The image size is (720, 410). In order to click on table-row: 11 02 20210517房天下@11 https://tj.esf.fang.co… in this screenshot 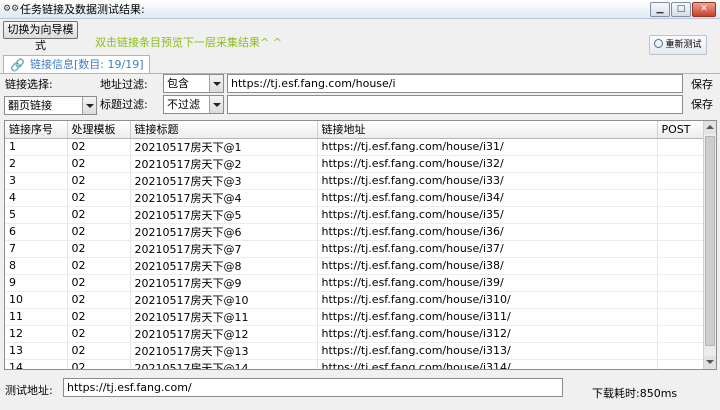, I will do `click(355, 317)`.